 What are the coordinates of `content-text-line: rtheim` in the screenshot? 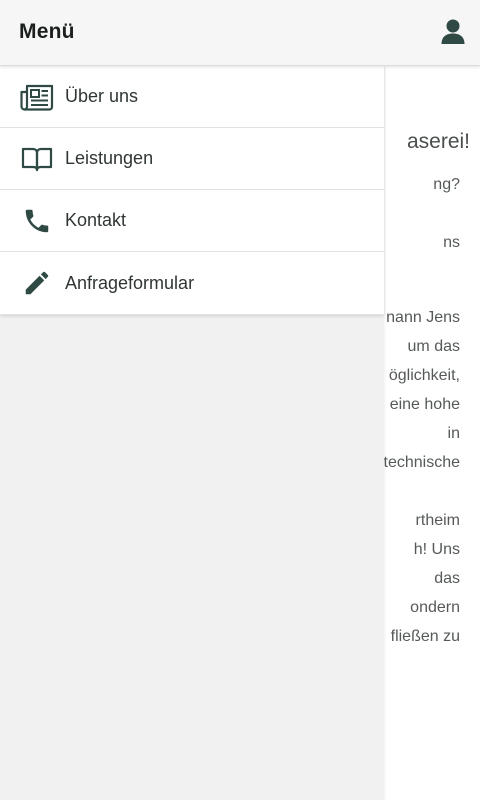 It's located at (437, 520).